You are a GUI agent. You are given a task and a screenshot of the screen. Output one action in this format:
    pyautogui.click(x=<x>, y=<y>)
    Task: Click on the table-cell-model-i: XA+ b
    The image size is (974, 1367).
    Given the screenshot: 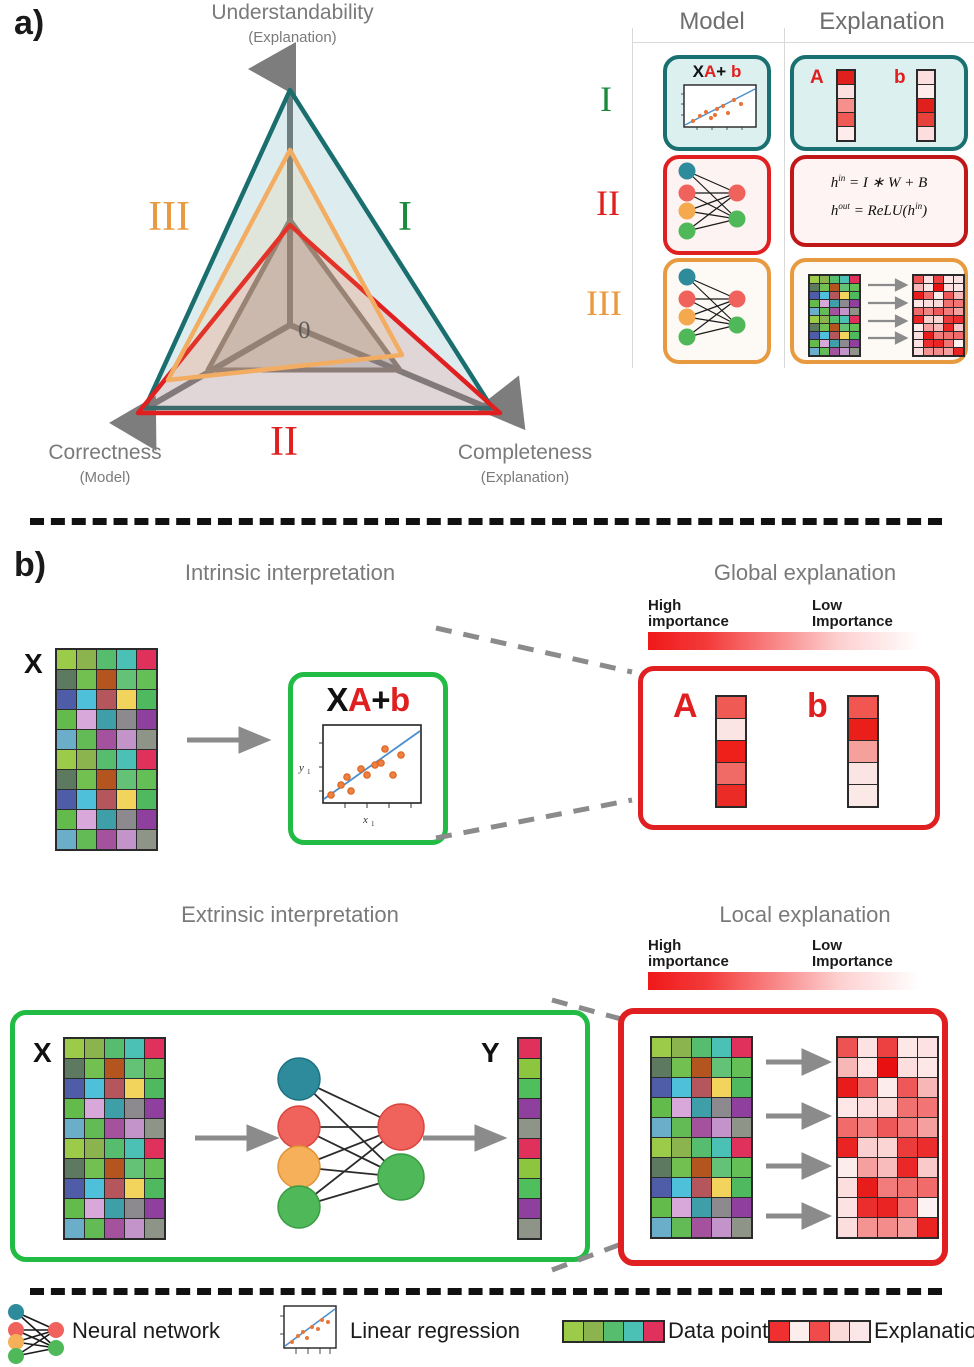 What is the action you would take?
    pyautogui.click(x=717, y=103)
    